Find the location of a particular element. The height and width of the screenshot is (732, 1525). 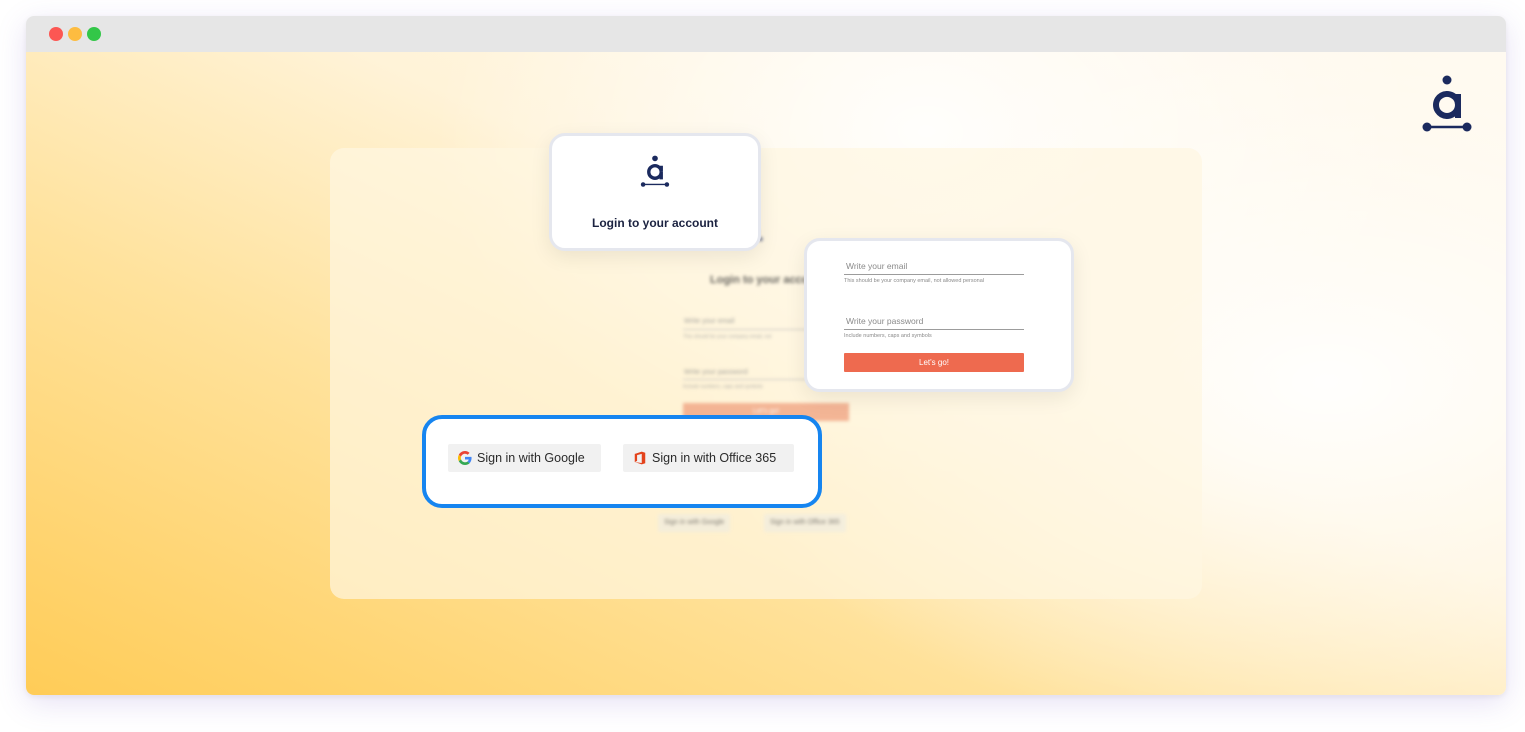

zoom-window-button is located at coordinates (94, 34).